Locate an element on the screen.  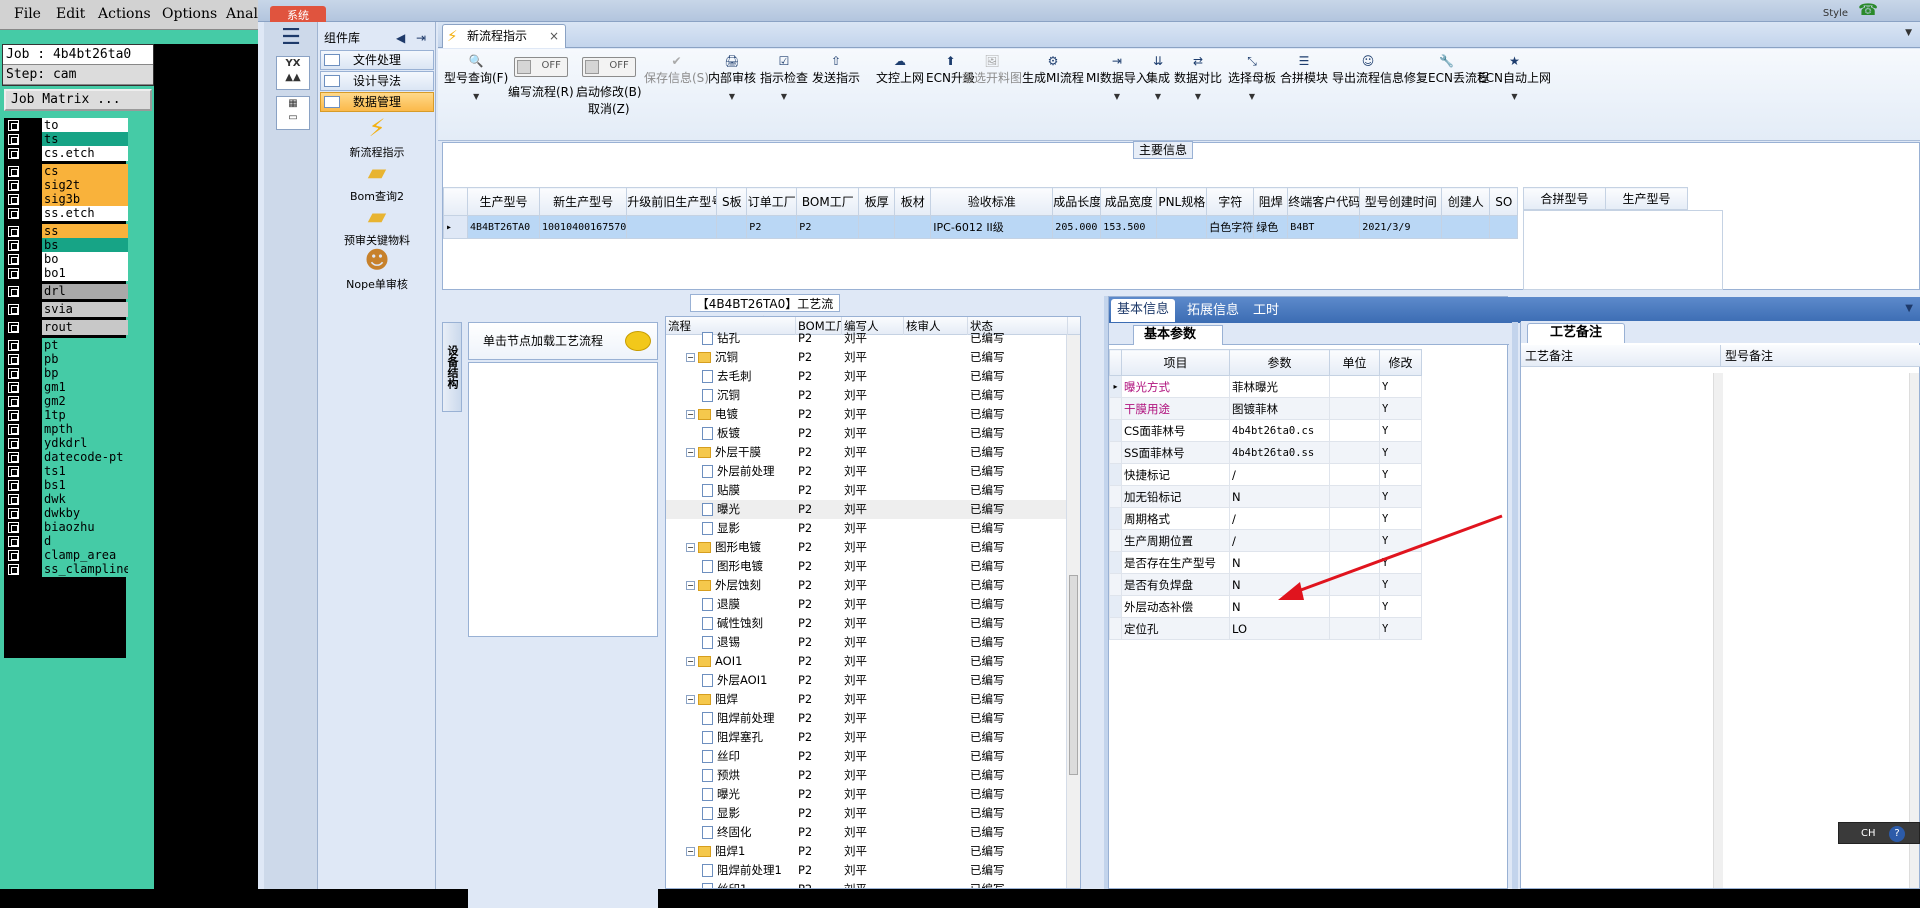
layer-row: ss_clampline is located at coordinates (67, 569).